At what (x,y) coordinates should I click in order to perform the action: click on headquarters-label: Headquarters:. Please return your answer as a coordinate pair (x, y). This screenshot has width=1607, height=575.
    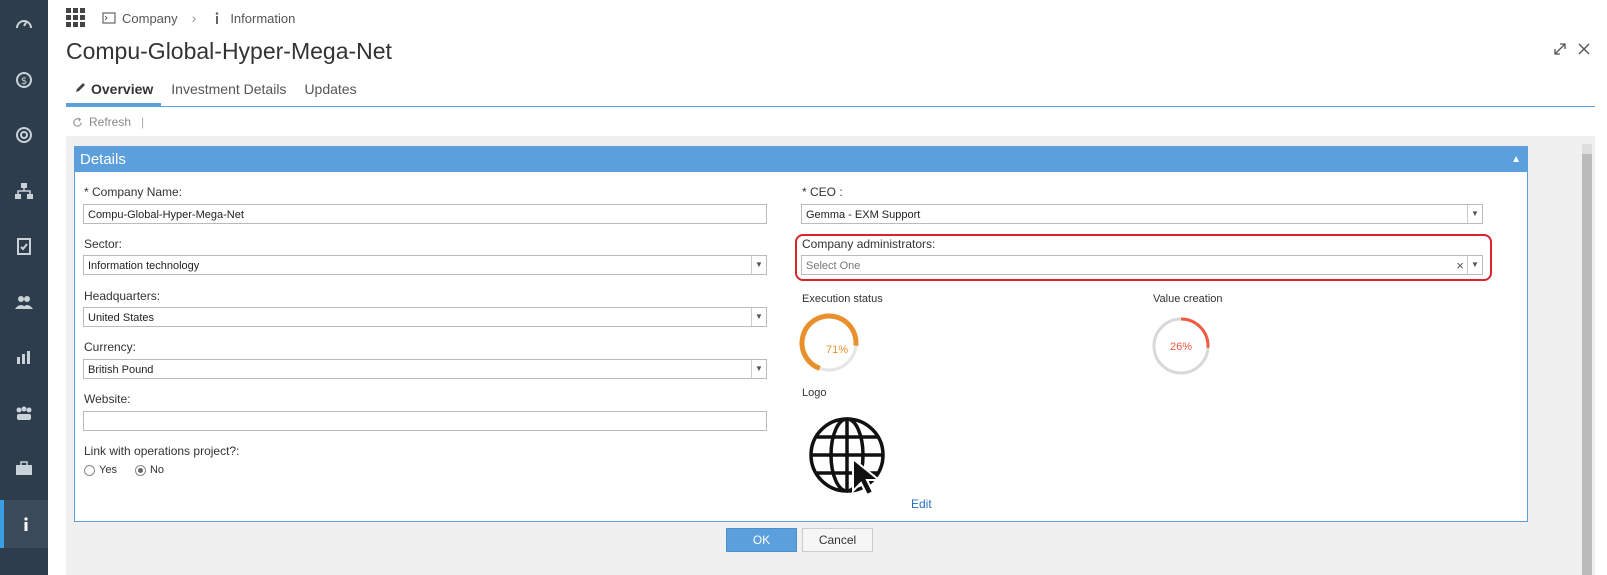
    Looking at the image, I should click on (122, 296).